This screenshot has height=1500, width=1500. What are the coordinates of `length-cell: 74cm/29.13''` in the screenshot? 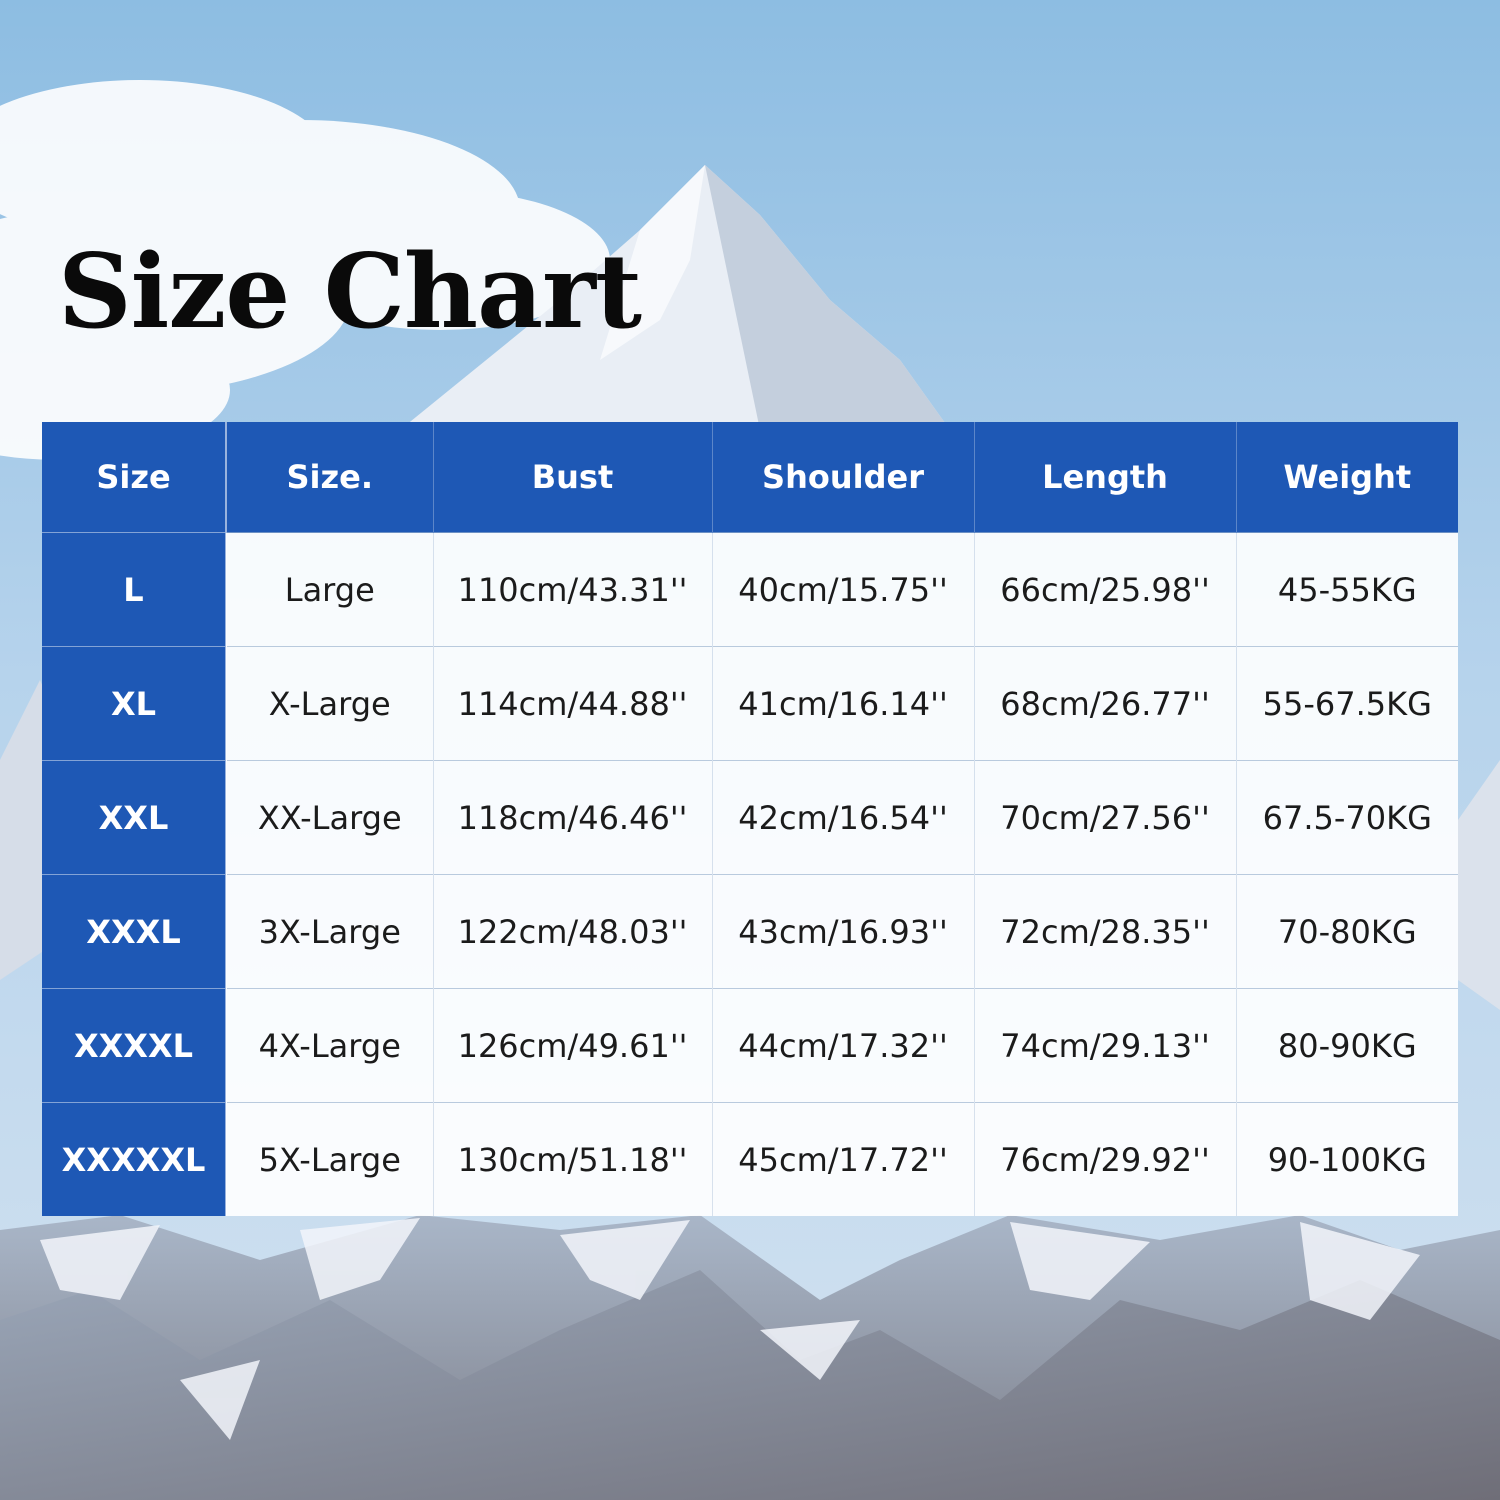 It's located at (1105, 1045).